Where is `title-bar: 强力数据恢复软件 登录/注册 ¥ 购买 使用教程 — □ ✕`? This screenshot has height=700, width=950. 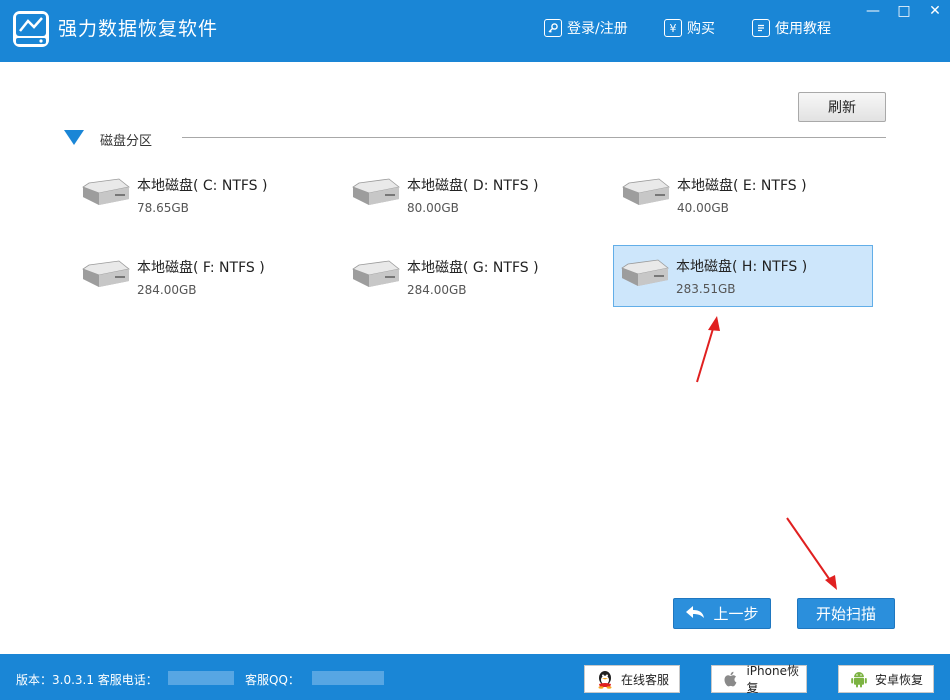 title-bar: 强力数据恢复软件 登录/注册 ¥ 购买 使用教程 — □ ✕ is located at coordinates (475, 31).